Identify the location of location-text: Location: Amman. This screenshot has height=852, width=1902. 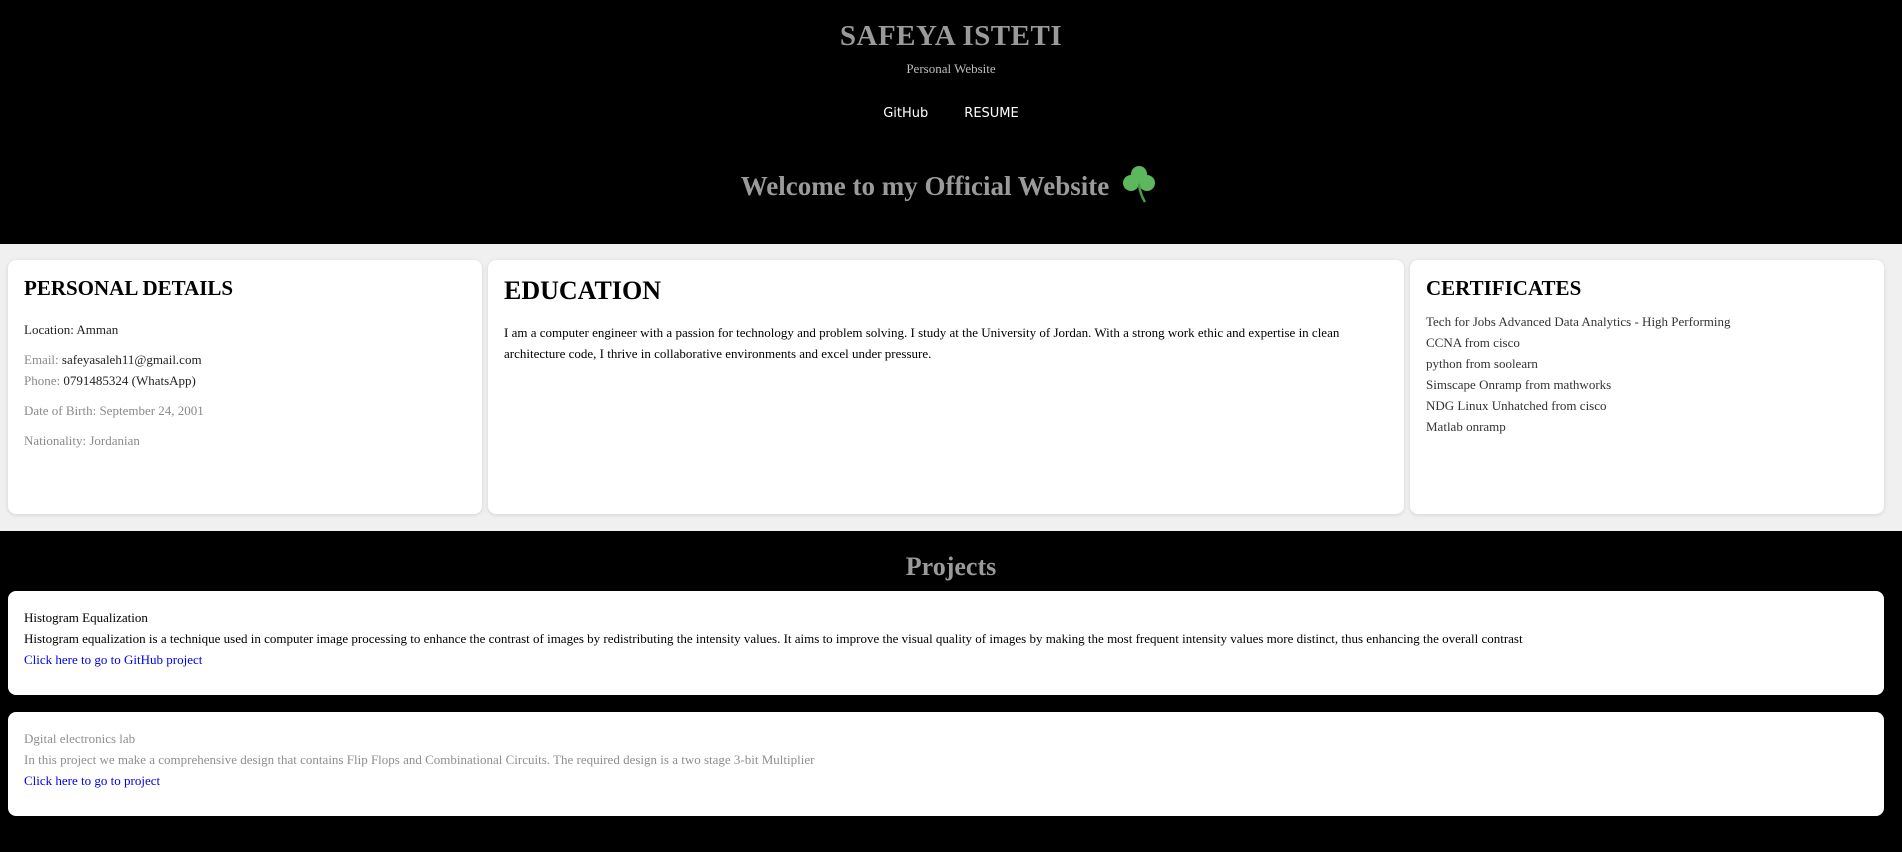
(71, 329).